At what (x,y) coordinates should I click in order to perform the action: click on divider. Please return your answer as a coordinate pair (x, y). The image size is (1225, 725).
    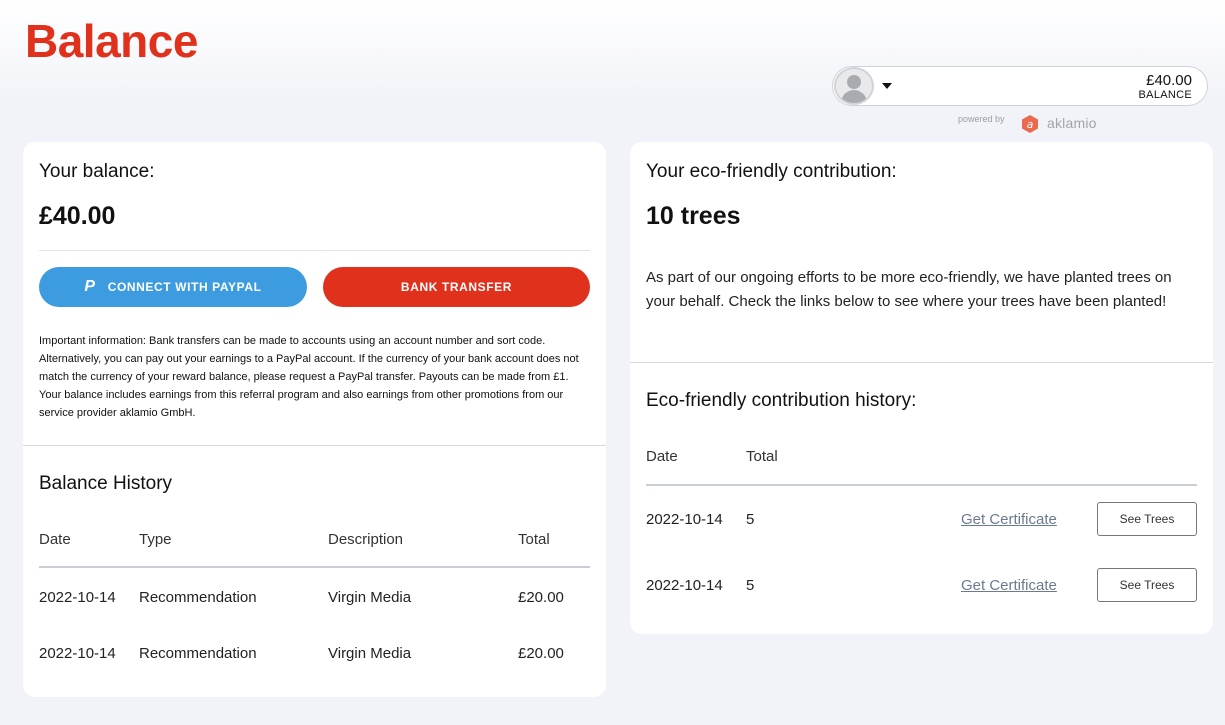
    Looking at the image, I should click on (314, 250).